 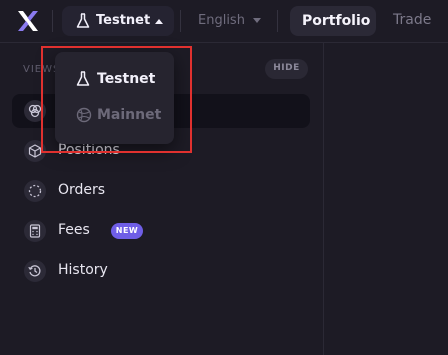 What do you see at coordinates (35, 111) in the screenshot?
I see `overview-icon` at bounding box center [35, 111].